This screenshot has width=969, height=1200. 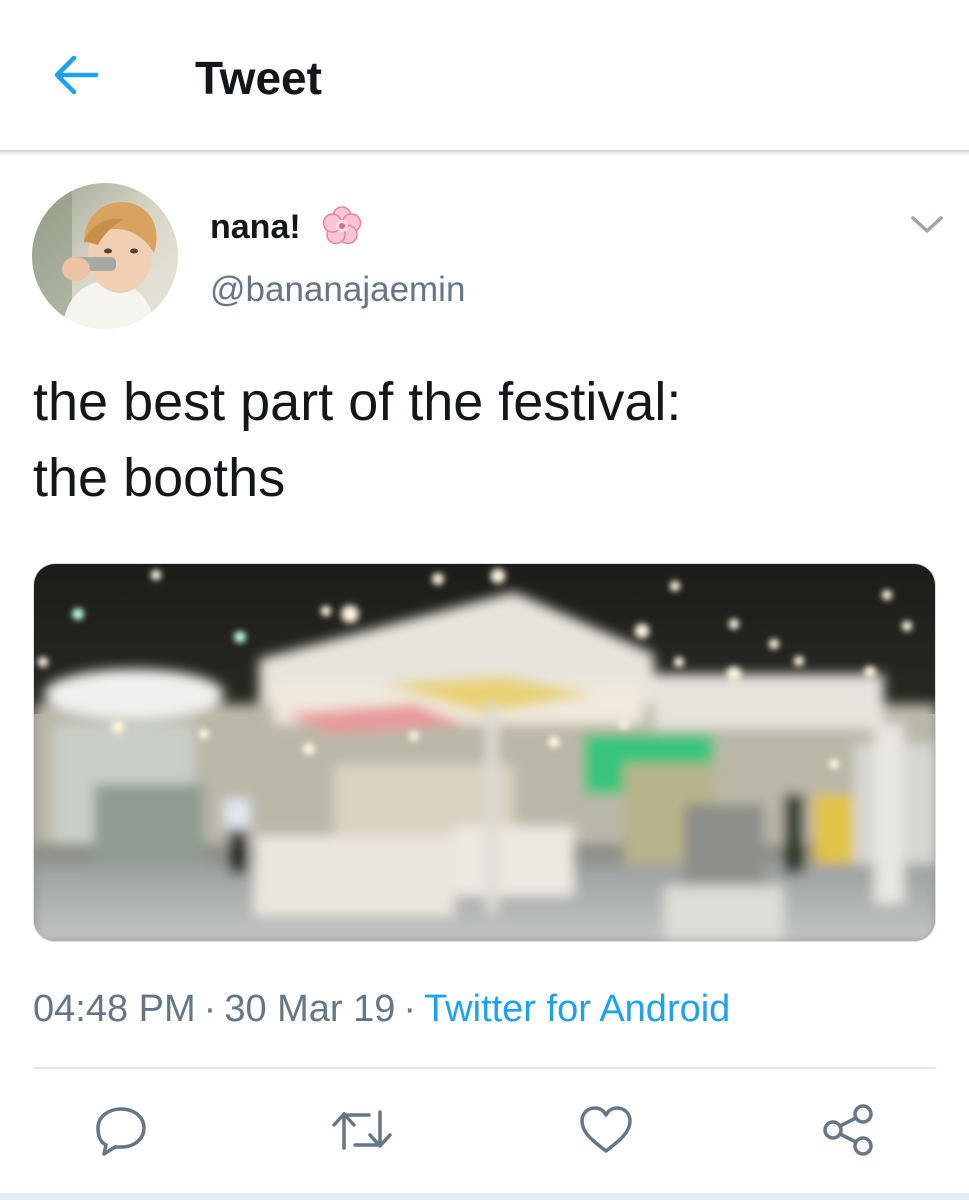 What do you see at coordinates (484, 153) in the screenshot?
I see `header-divider` at bounding box center [484, 153].